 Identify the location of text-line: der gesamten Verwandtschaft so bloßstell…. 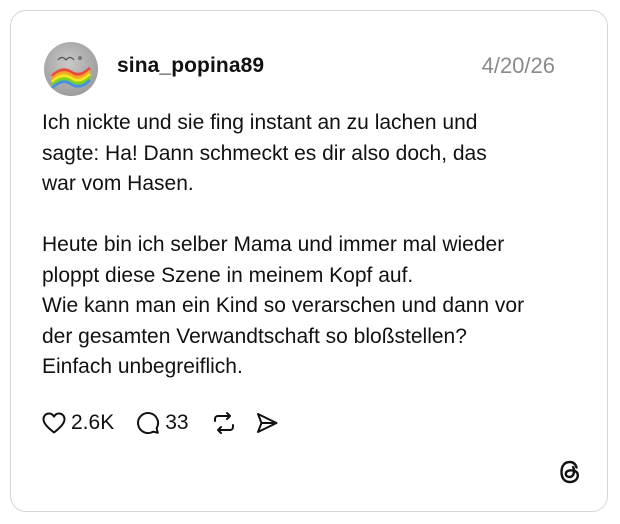
(254, 336).